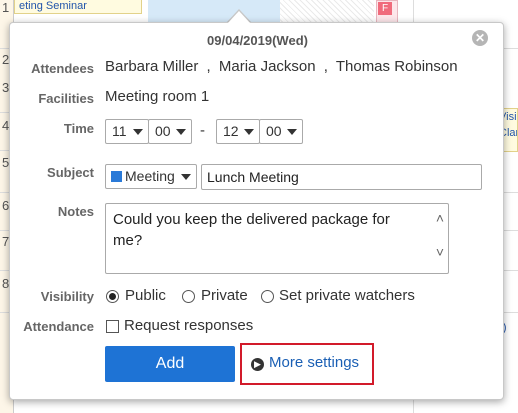  What do you see at coordinates (78, 128) in the screenshot?
I see `time-label: Time` at bounding box center [78, 128].